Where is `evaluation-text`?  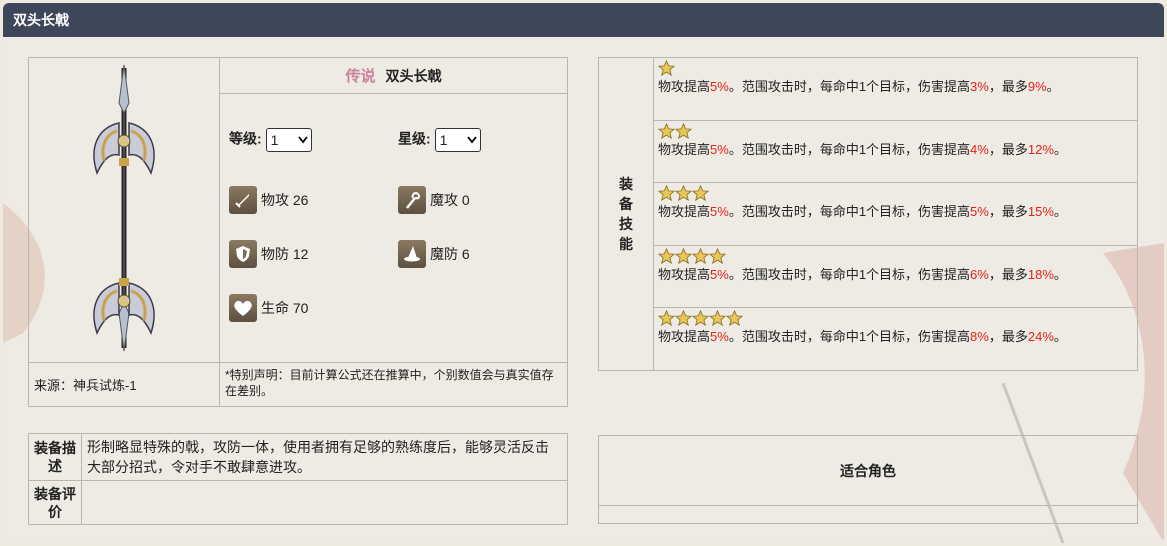 evaluation-text is located at coordinates (324, 502).